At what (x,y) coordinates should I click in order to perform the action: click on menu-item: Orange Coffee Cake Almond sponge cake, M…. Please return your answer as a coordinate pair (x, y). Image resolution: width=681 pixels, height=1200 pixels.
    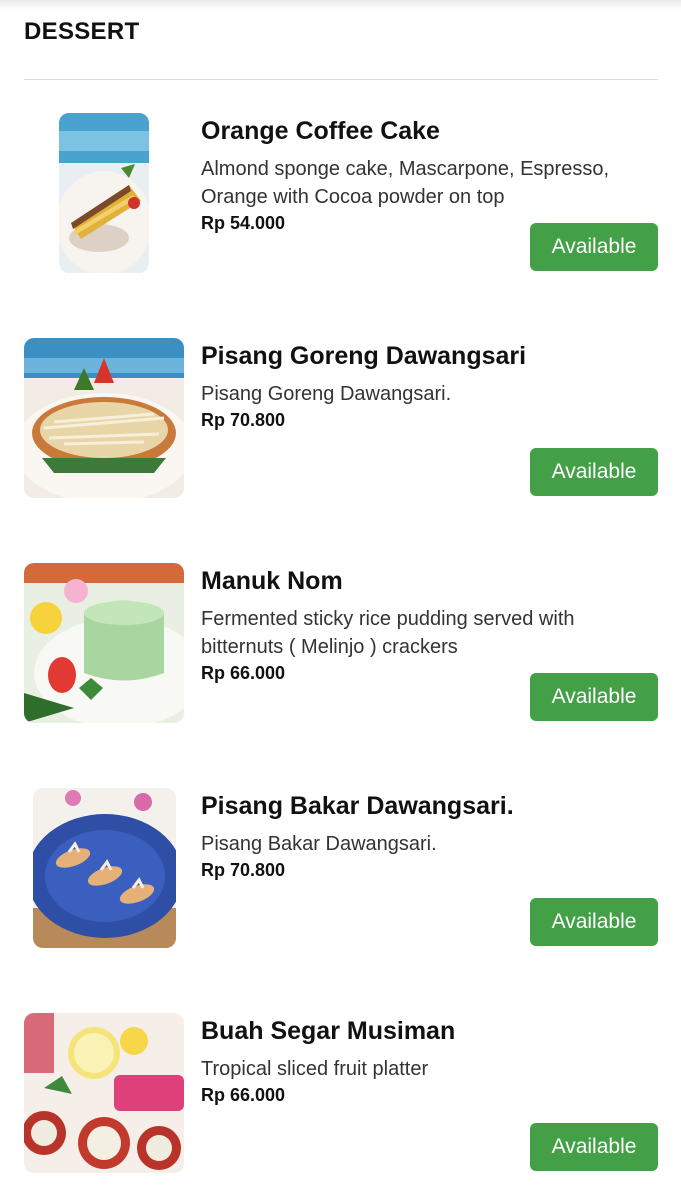
    Looking at the image, I should click on (340, 198).